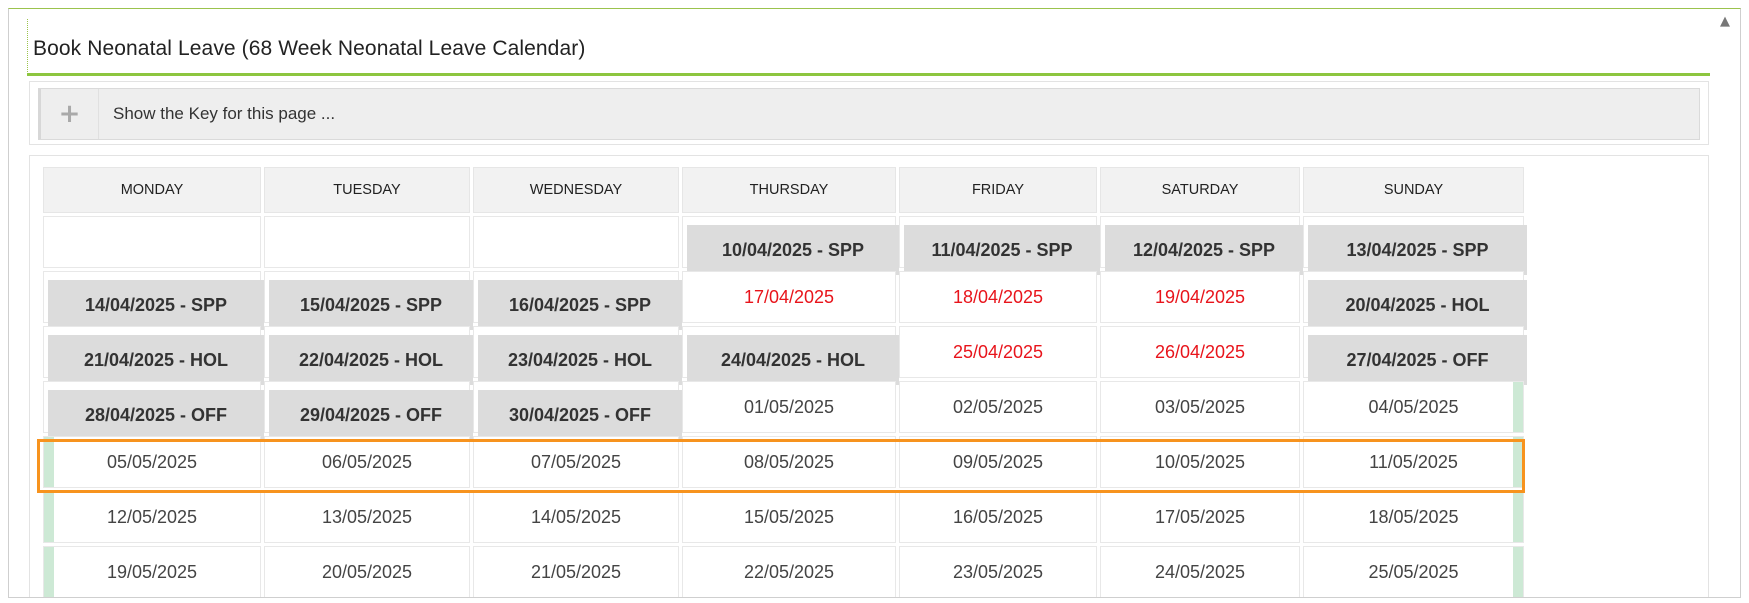 The image size is (1749, 603). Describe the element at coordinates (367, 190) in the screenshot. I see `weekday-header-tuesday: TUESDAY` at that location.